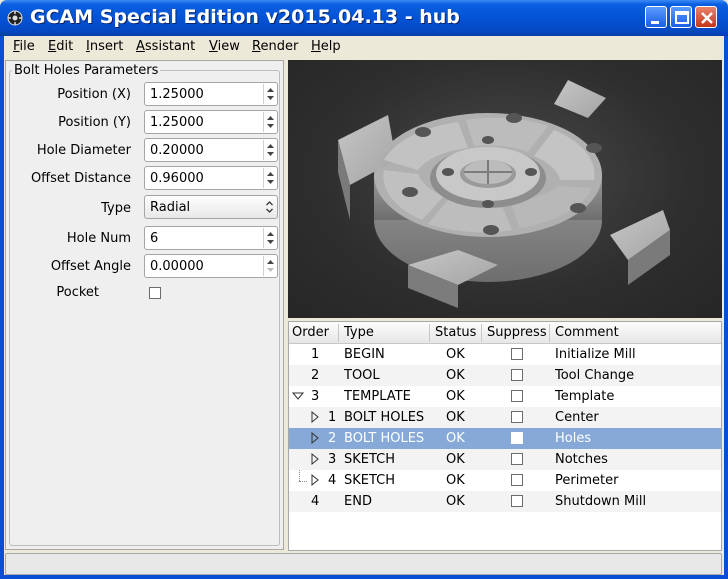 This screenshot has height=579, width=728. Describe the element at coordinates (86, 70) in the screenshot. I see `group-title: Bolt Holes Parameters` at that location.